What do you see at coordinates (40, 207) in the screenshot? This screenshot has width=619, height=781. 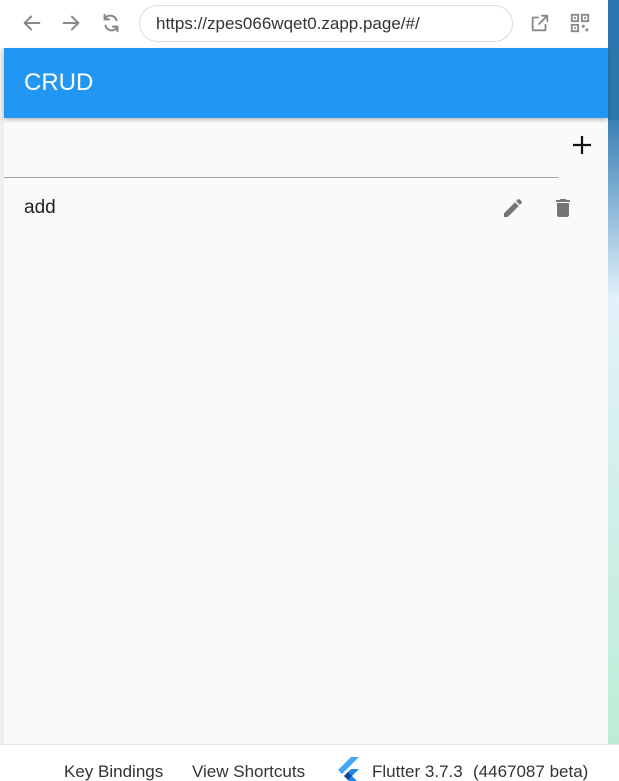 I see `list-item-label: add` at bounding box center [40, 207].